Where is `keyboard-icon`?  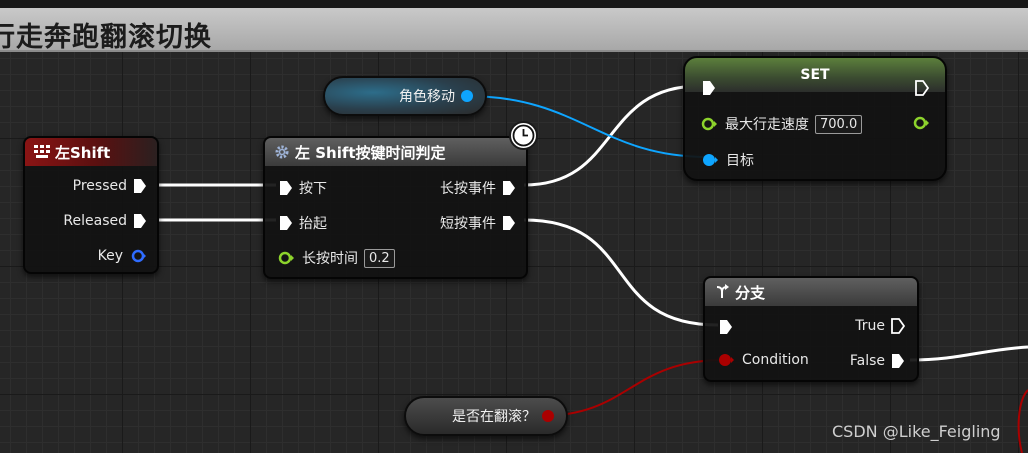
keyboard-icon is located at coordinates (42, 152).